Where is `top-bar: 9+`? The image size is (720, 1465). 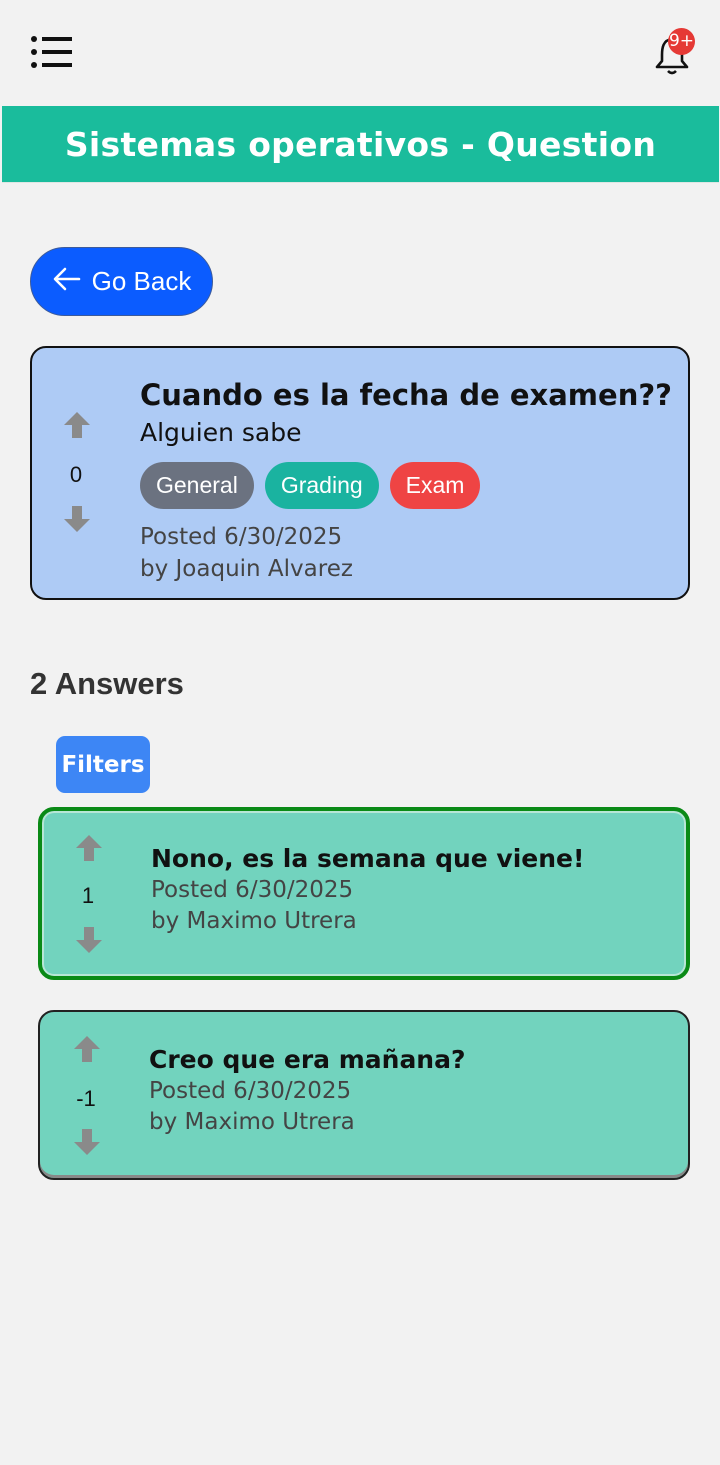
top-bar: 9+ is located at coordinates (360, 52).